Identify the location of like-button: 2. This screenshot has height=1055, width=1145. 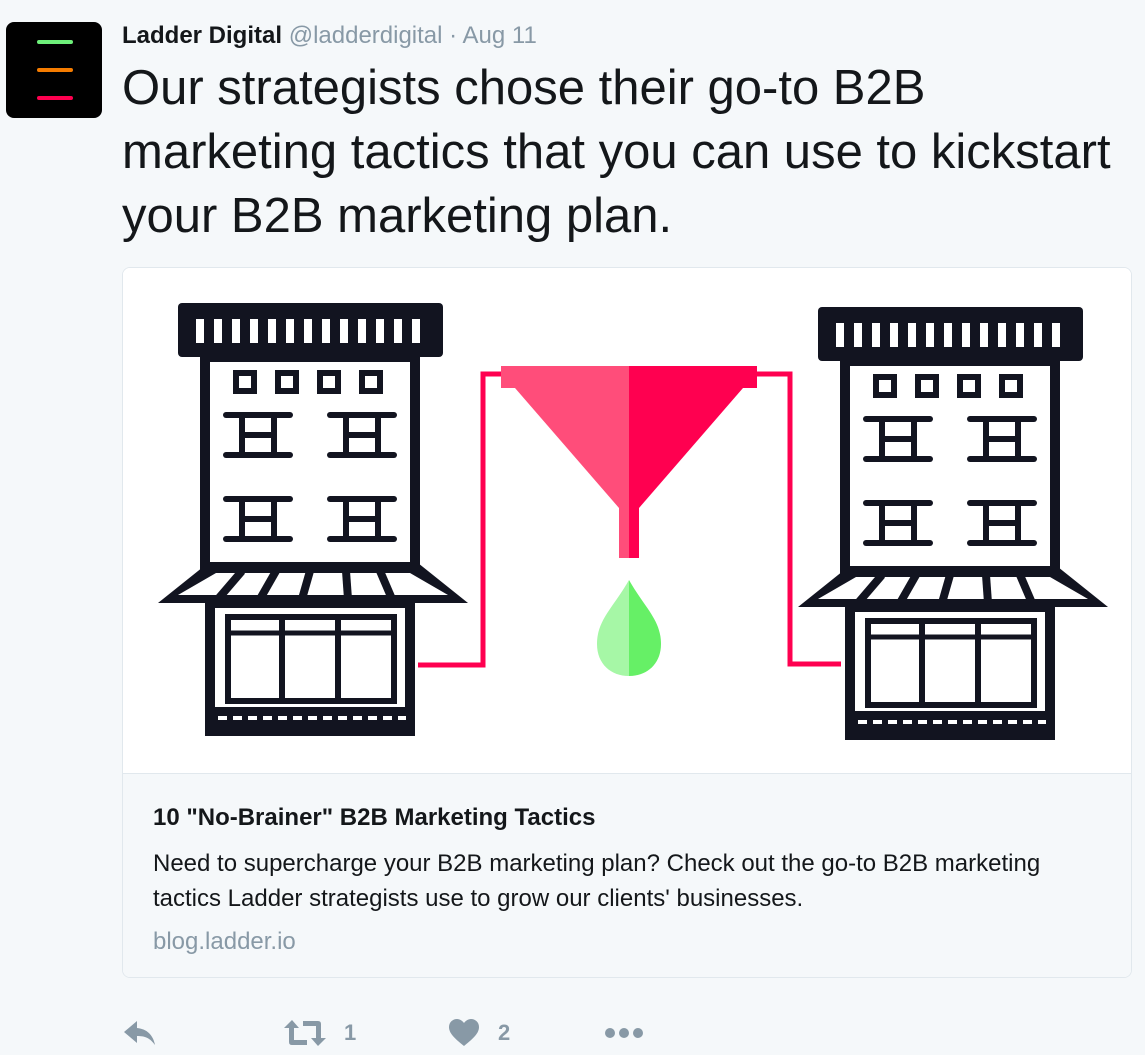
(479, 1032).